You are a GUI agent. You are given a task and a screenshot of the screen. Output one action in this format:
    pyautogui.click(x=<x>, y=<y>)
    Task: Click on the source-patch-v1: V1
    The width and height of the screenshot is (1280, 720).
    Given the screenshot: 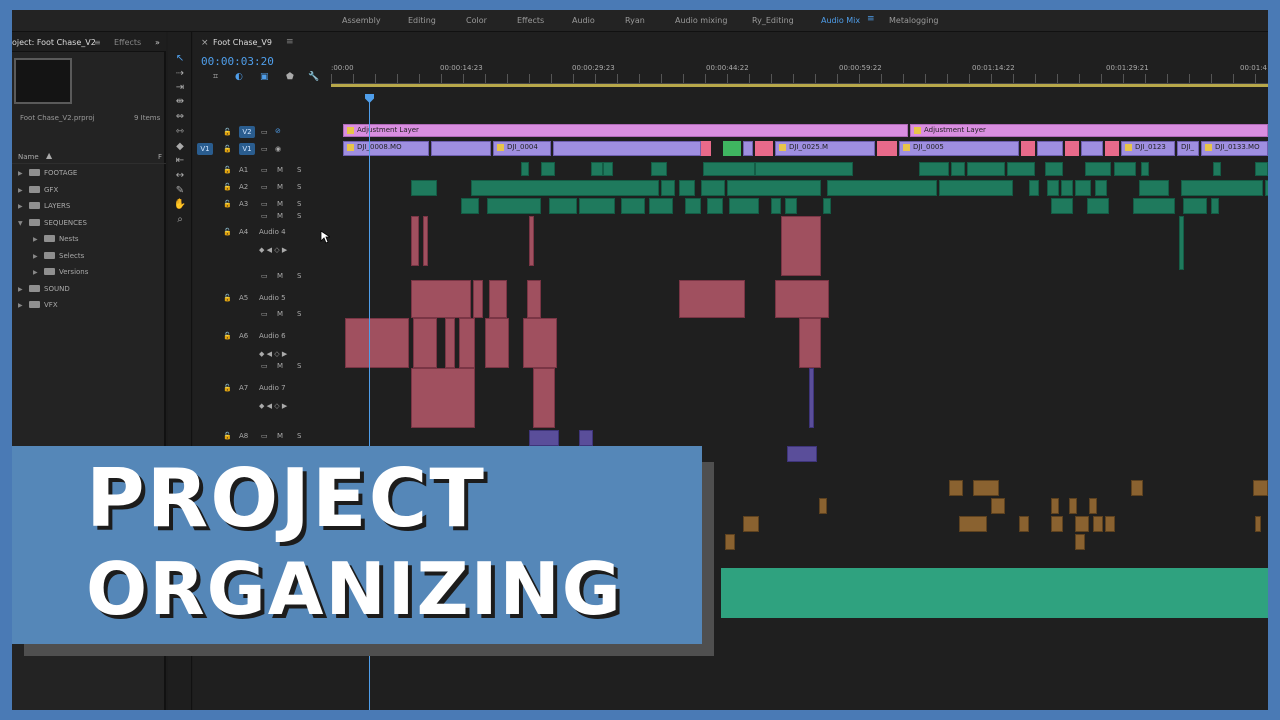 What is the action you would take?
    pyautogui.click(x=205, y=149)
    